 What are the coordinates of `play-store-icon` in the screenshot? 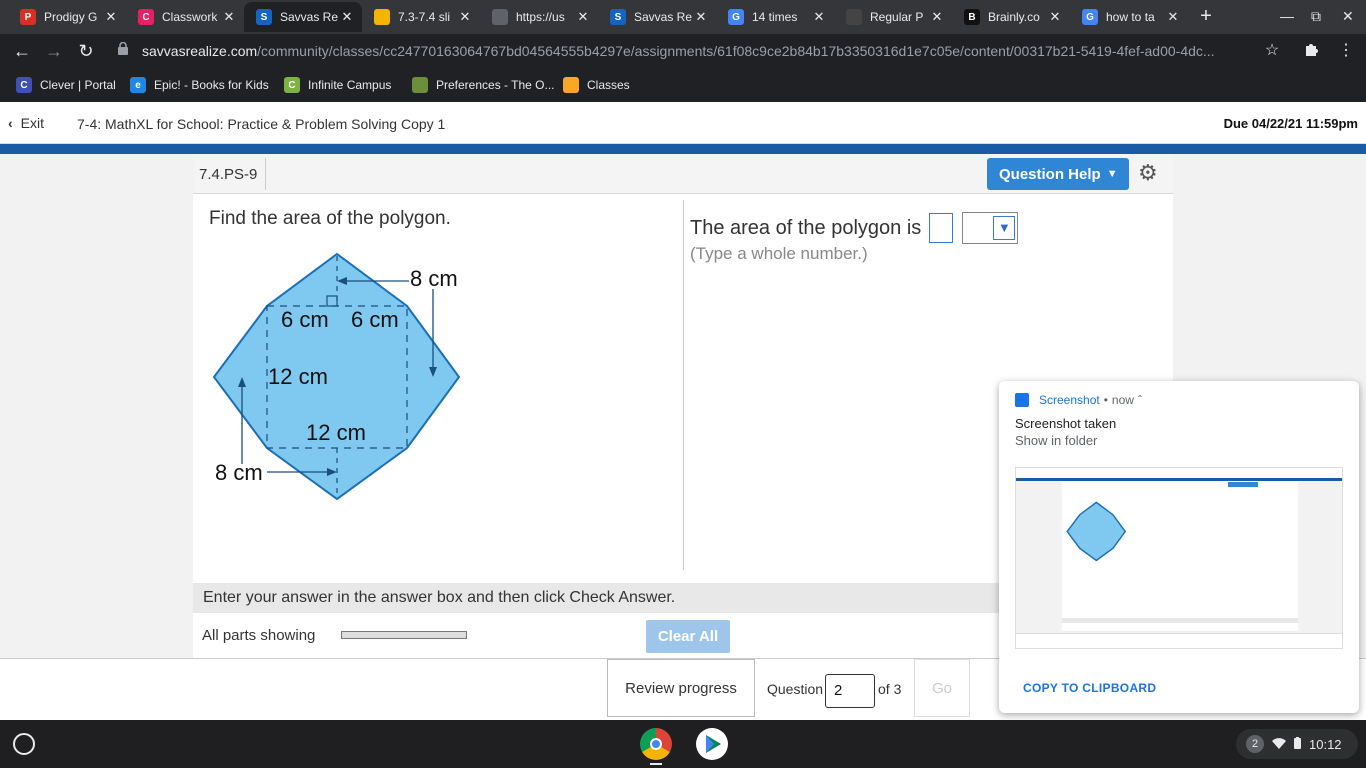 It's located at (712, 744).